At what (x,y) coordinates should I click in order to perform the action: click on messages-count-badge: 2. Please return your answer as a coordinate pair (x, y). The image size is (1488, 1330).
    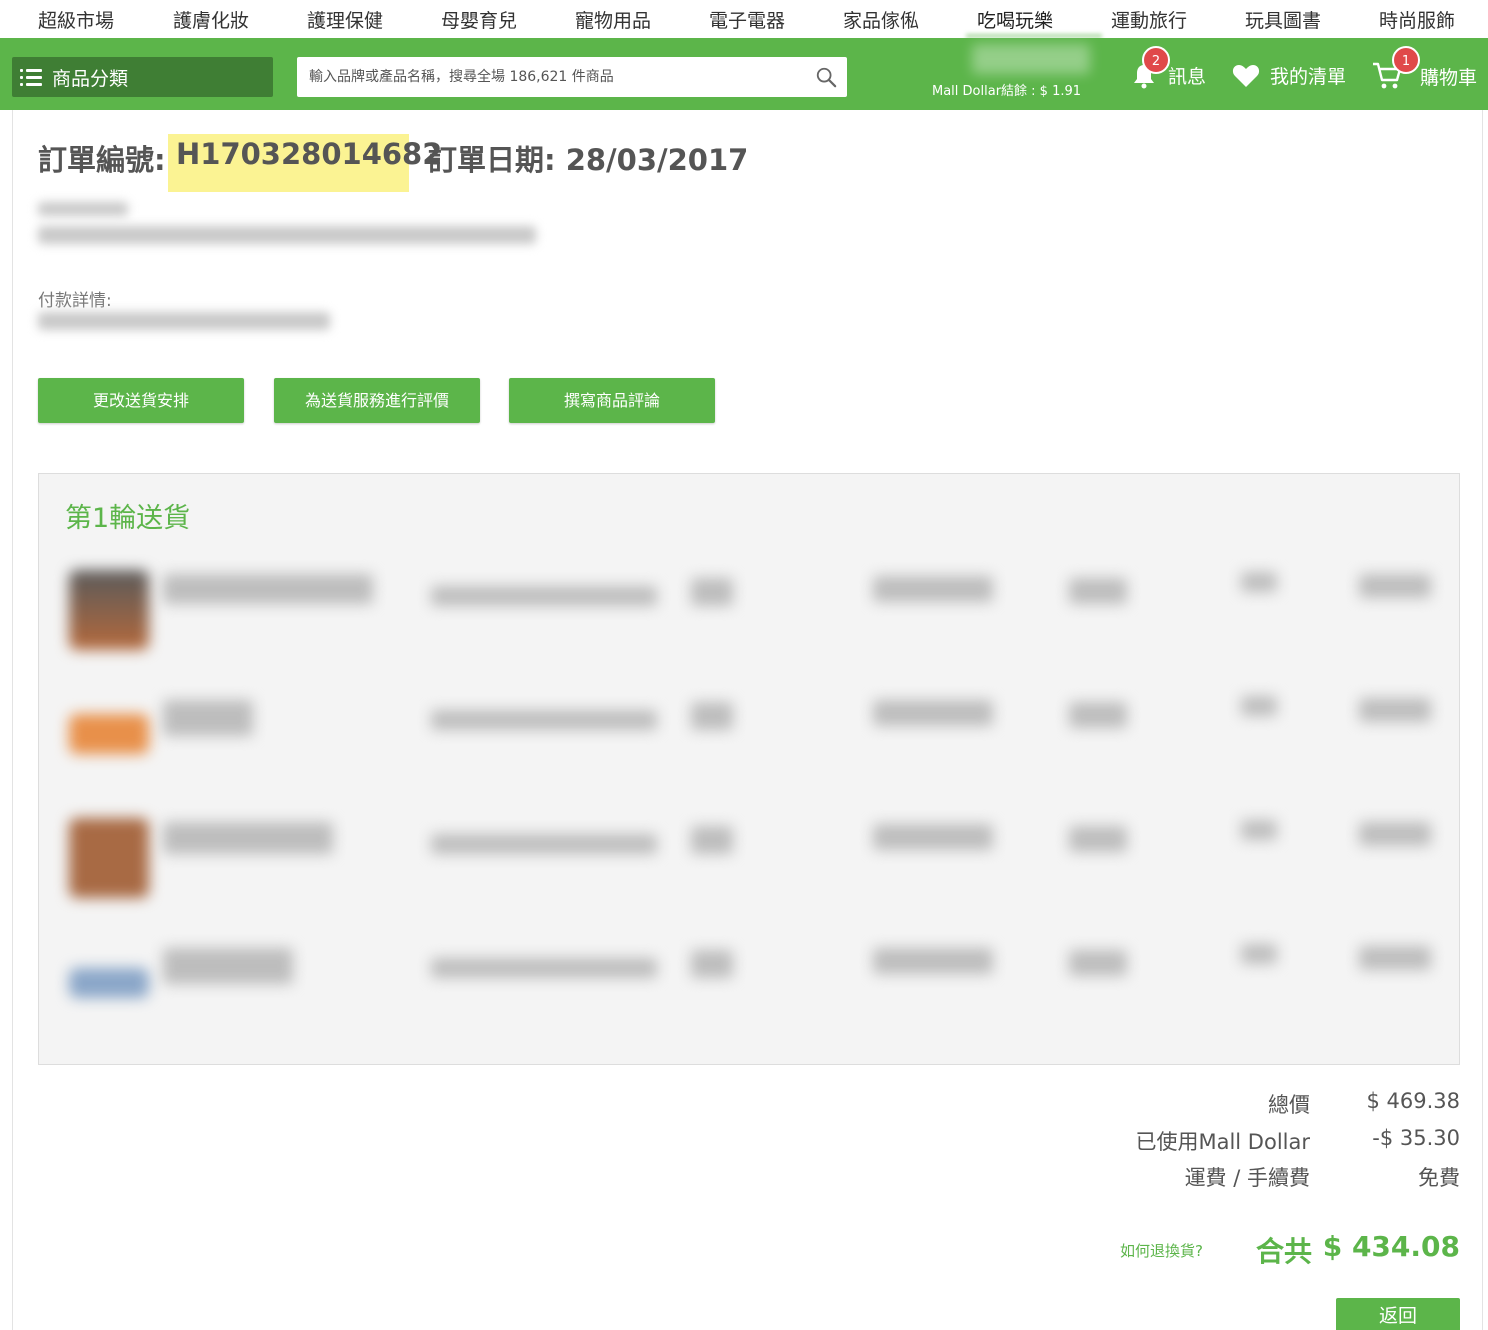
    Looking at the image, I should click on (1156, 60).